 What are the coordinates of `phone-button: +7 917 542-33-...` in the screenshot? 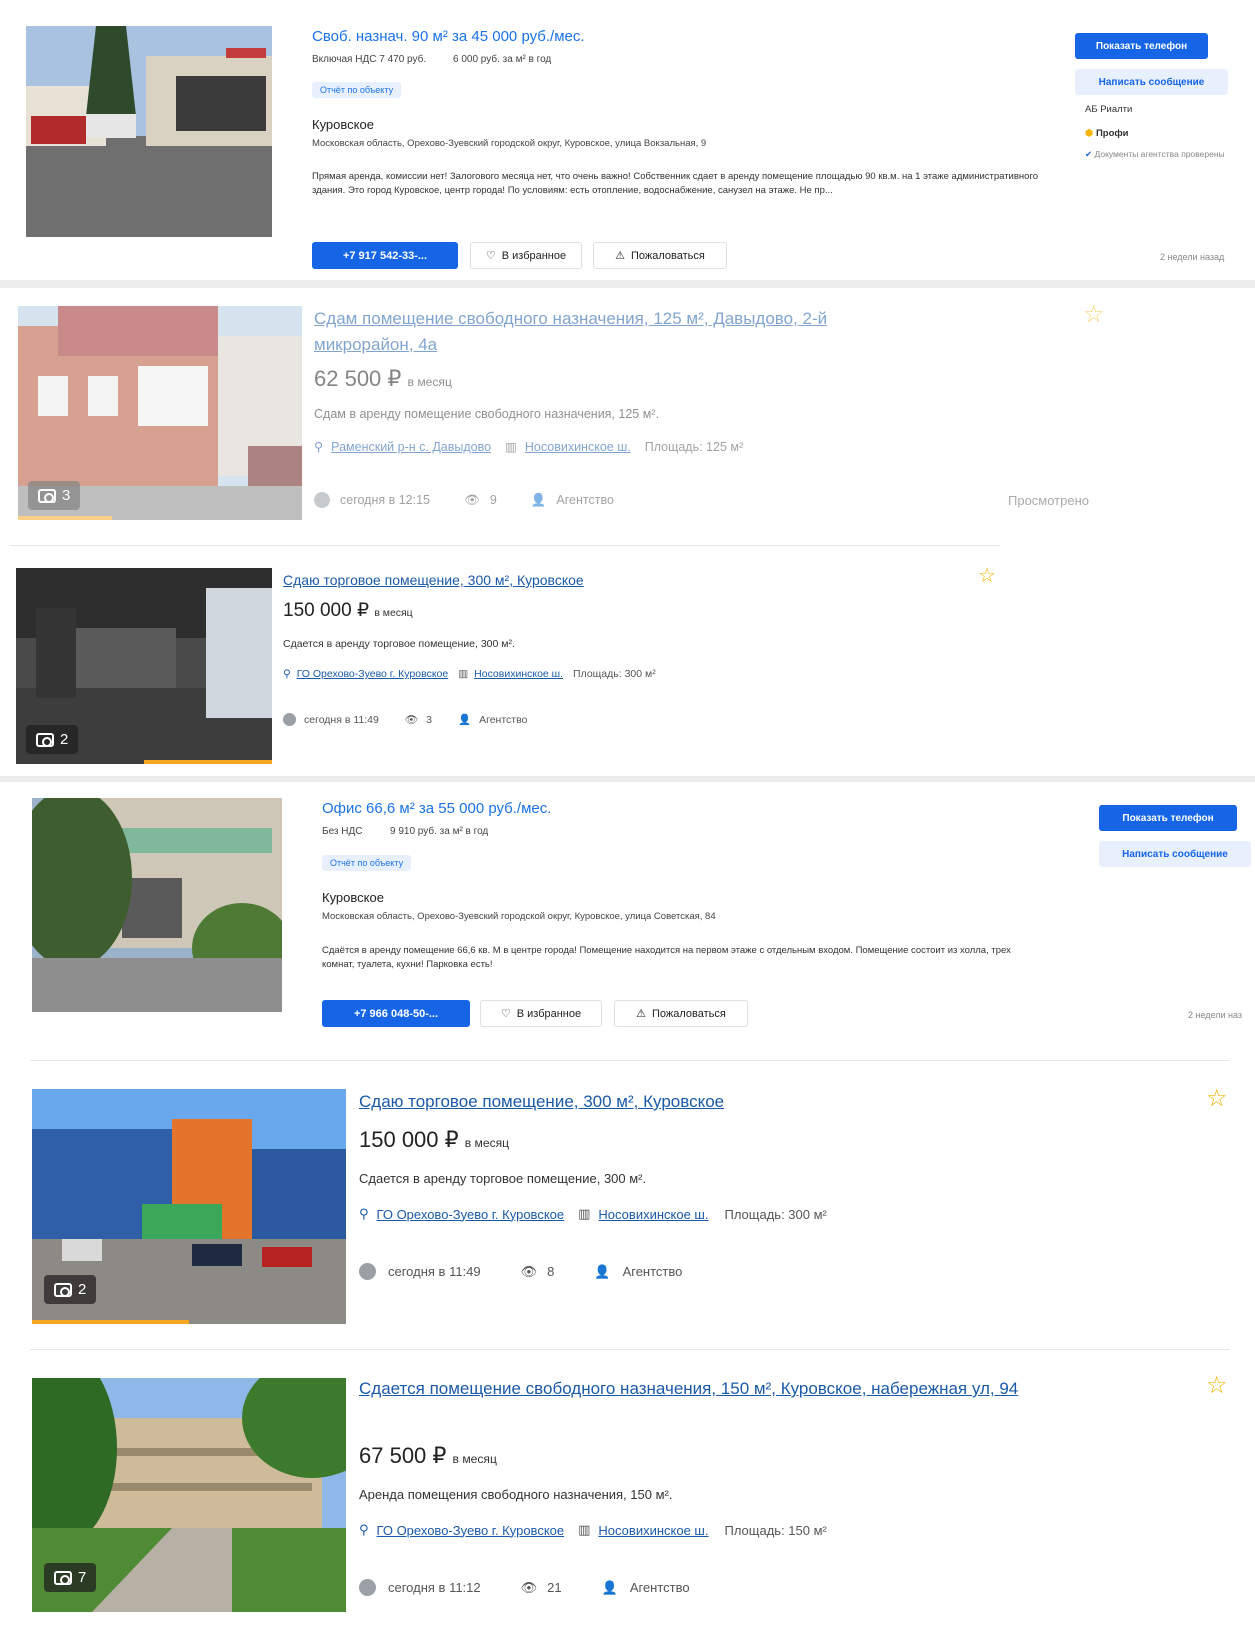 It's located at (385, 255).